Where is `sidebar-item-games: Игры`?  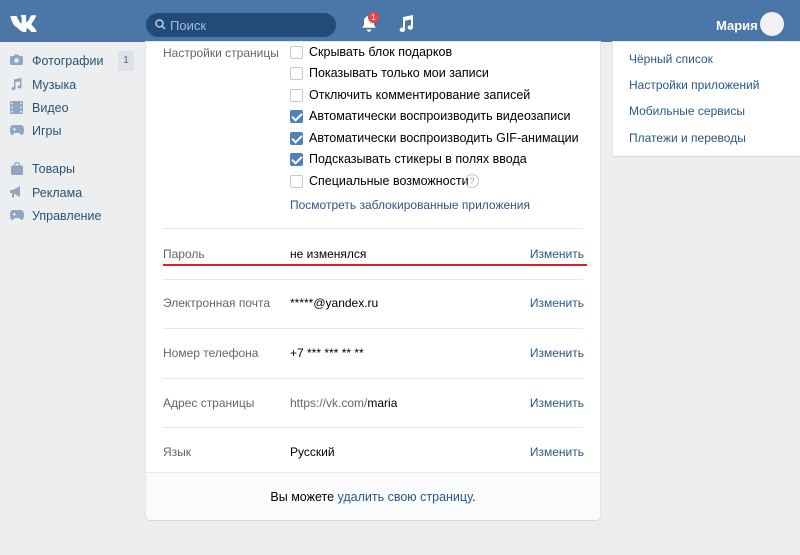 sidebar-item-games: Игры is located at coordinates (70, 131).